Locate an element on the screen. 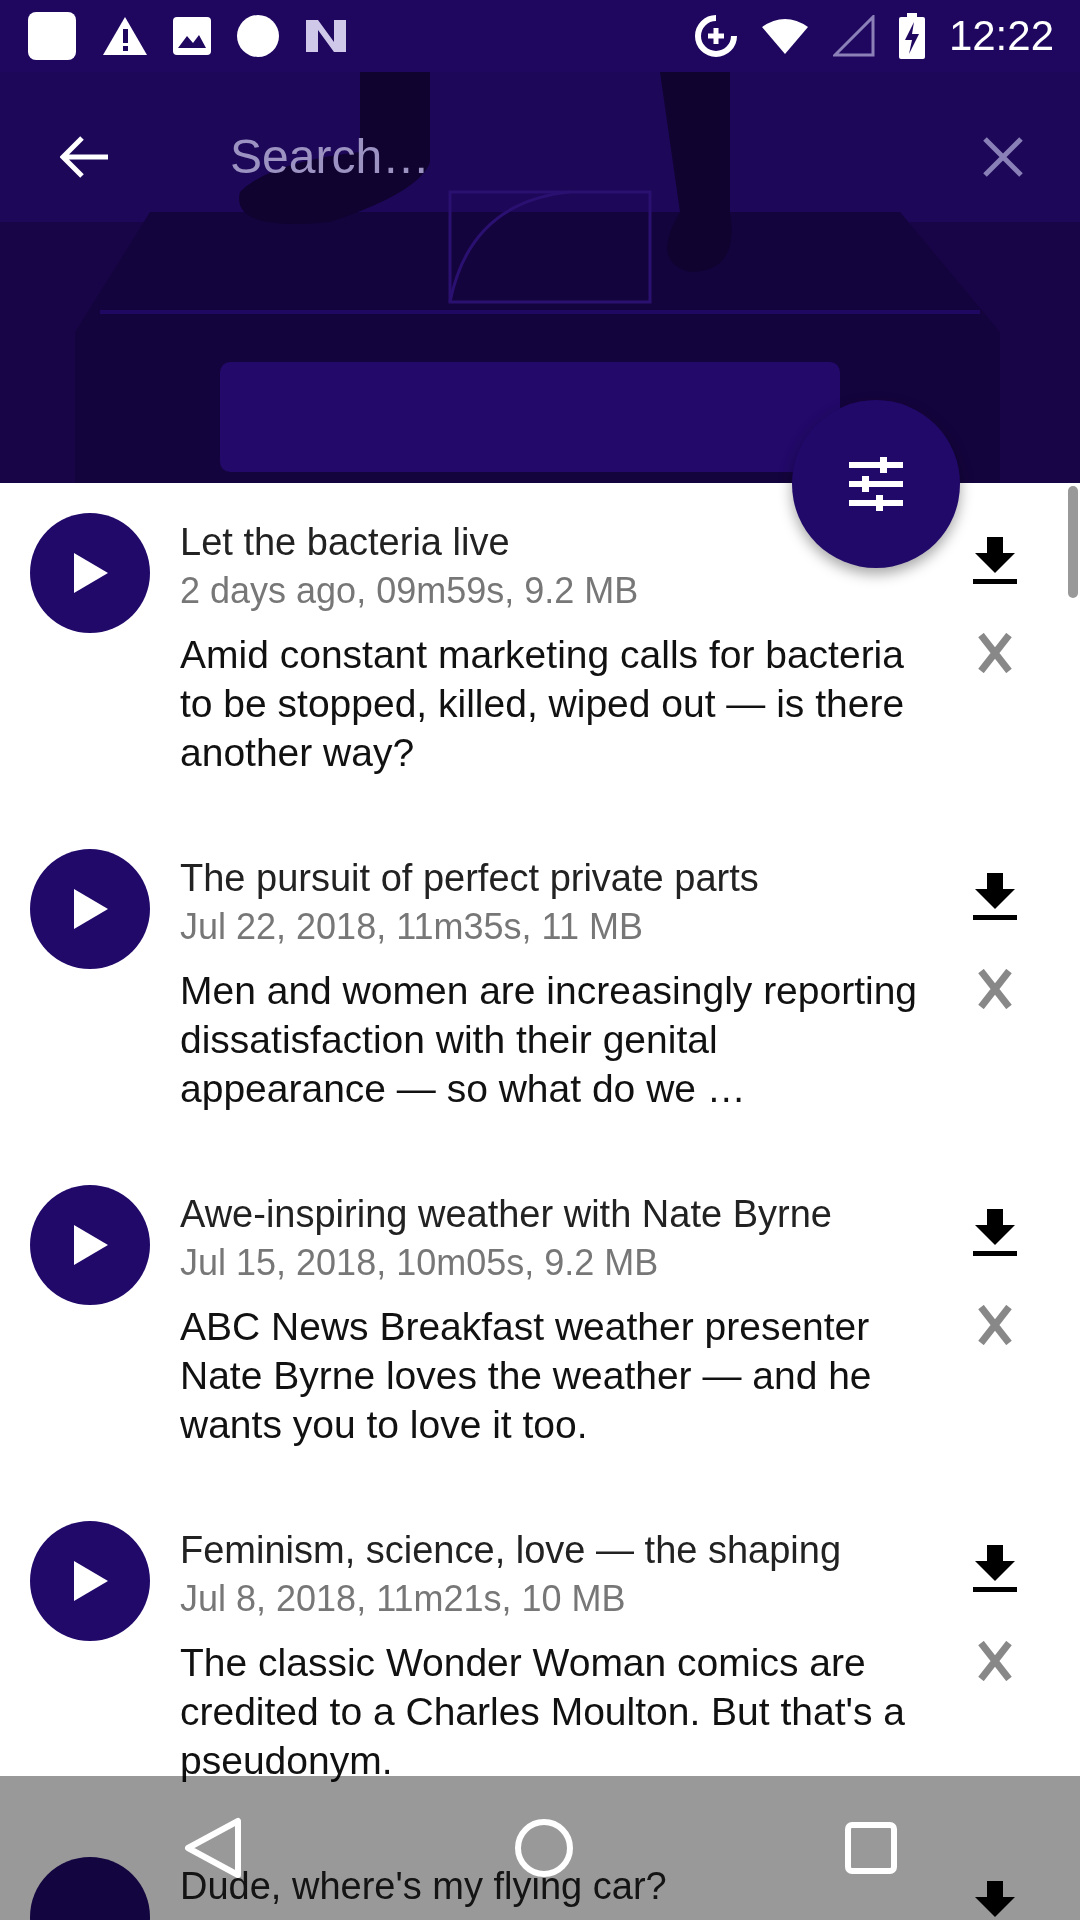 This screenshot has width=1080, height=1920. episode-meta: 2 days ago, 09m59s, 9.2 MB is located at coordinates (410, 590).